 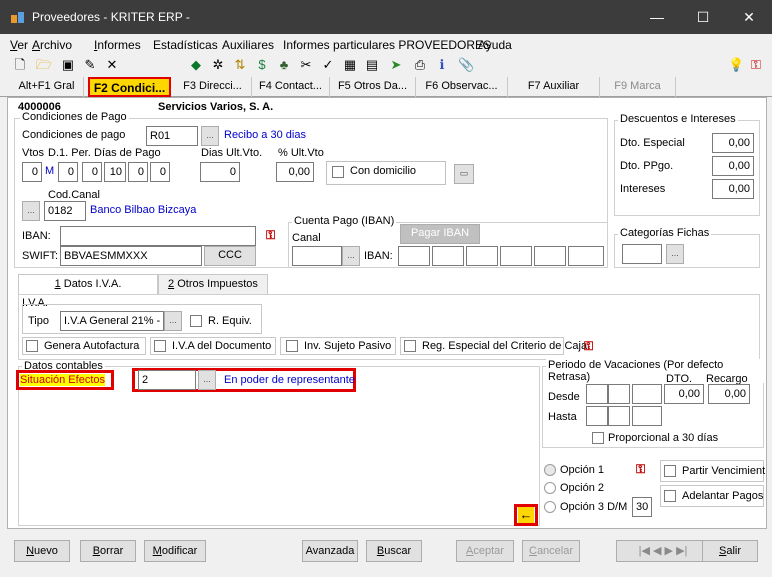 I want to click on check-icon: ✓, so click(x=328, y=65).